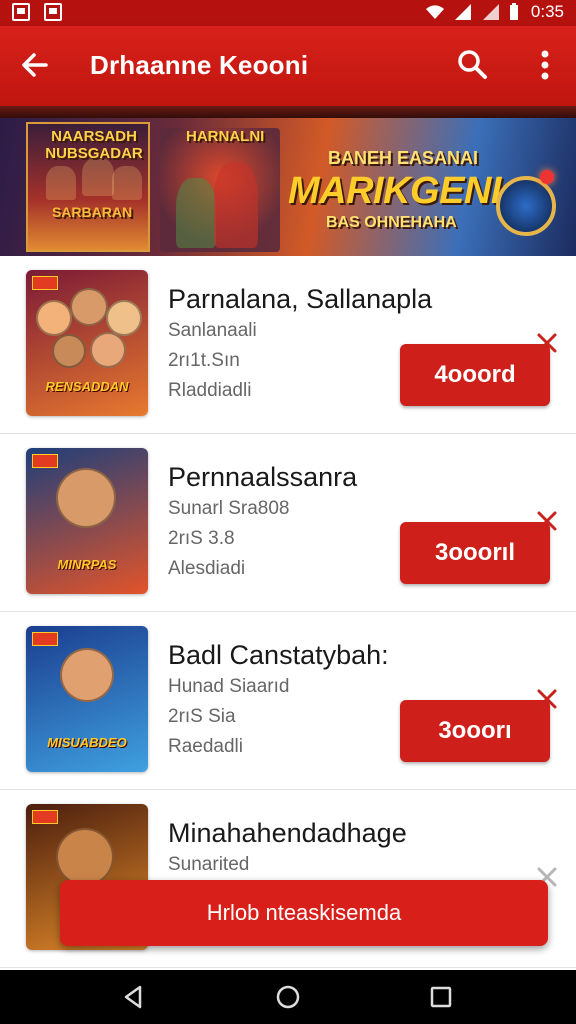 The image size is (576, 1024). I want to click on more-vert-icon, so click(545, 65).